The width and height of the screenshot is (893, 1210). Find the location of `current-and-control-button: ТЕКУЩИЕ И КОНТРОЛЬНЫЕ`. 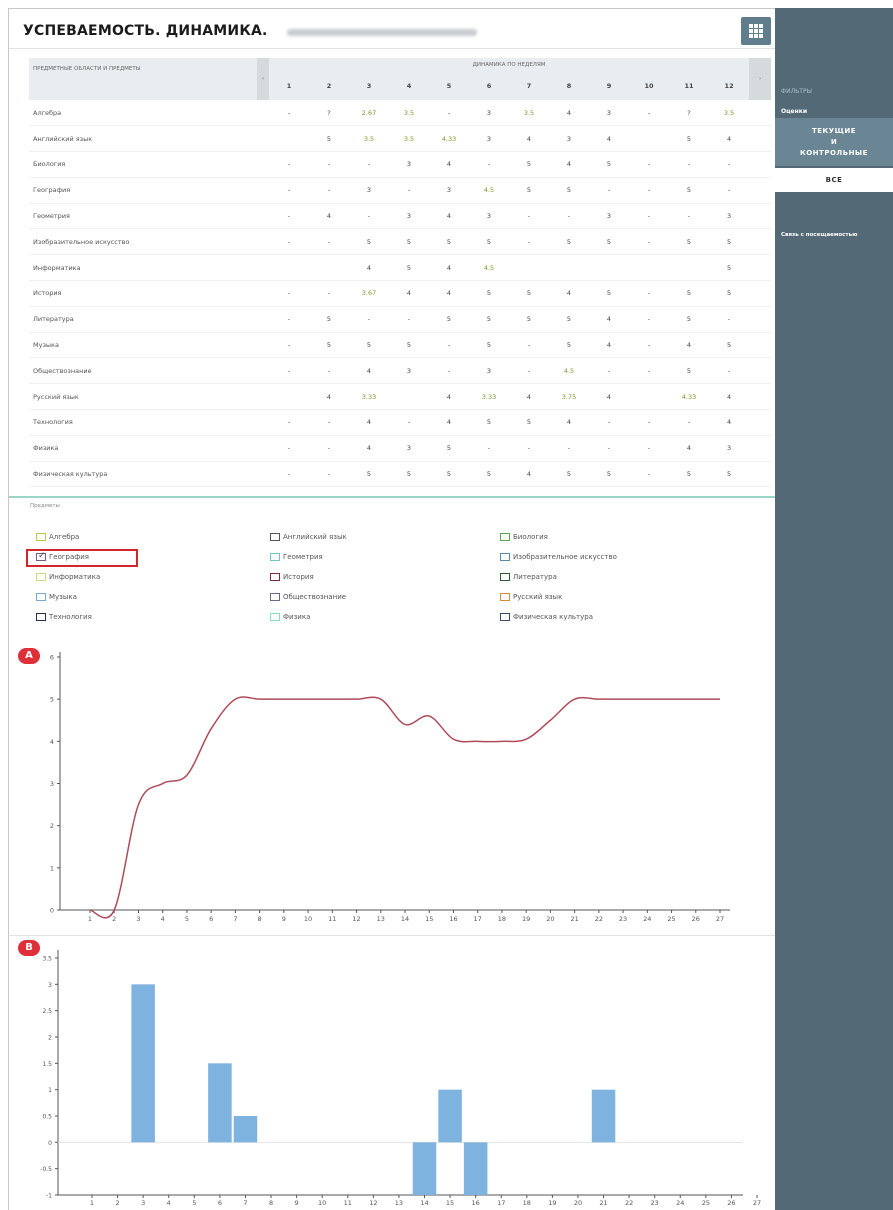

current-and-control-button: ТЕКУЩИЕ И КОНТРОЛЬНЫЕ is located at coordinates (834, 142).